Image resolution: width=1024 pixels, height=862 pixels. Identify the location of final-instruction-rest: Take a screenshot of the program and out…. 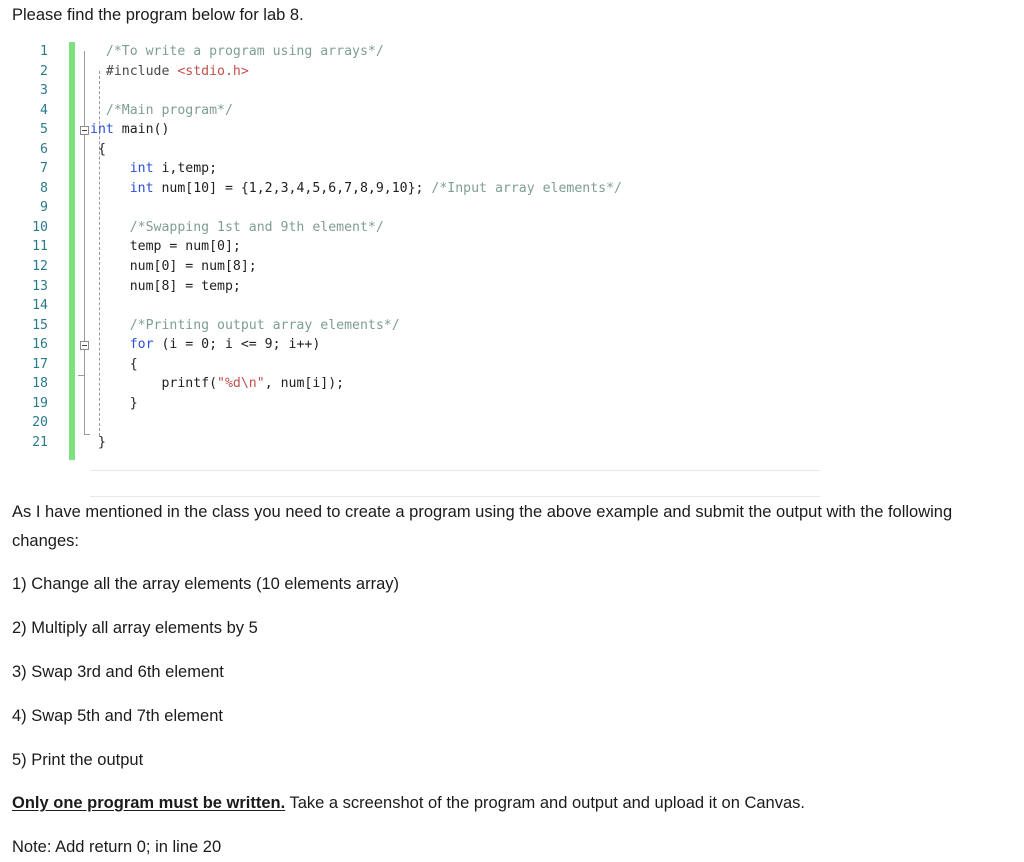
(545, 803).